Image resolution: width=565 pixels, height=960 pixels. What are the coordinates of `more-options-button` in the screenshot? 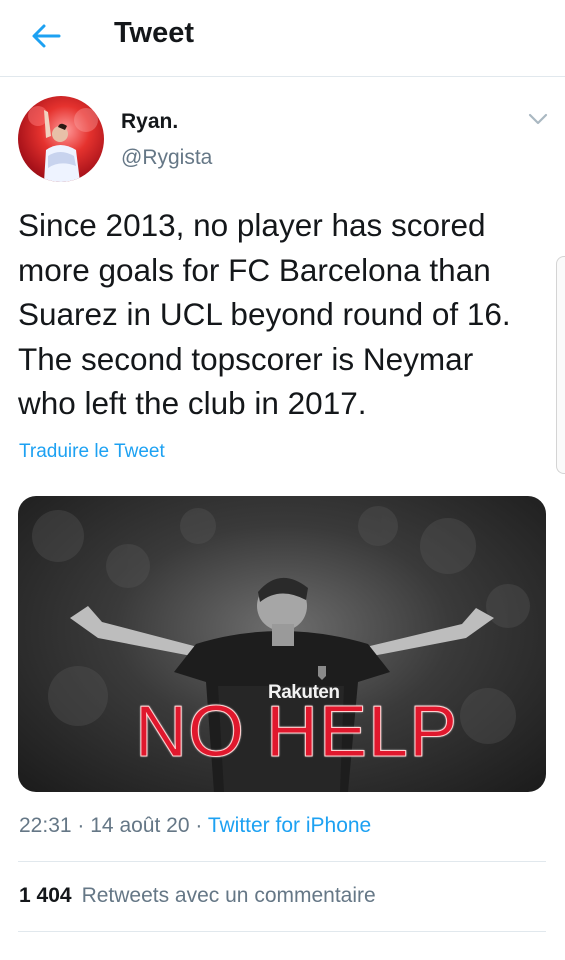 It's located at (538, 119).